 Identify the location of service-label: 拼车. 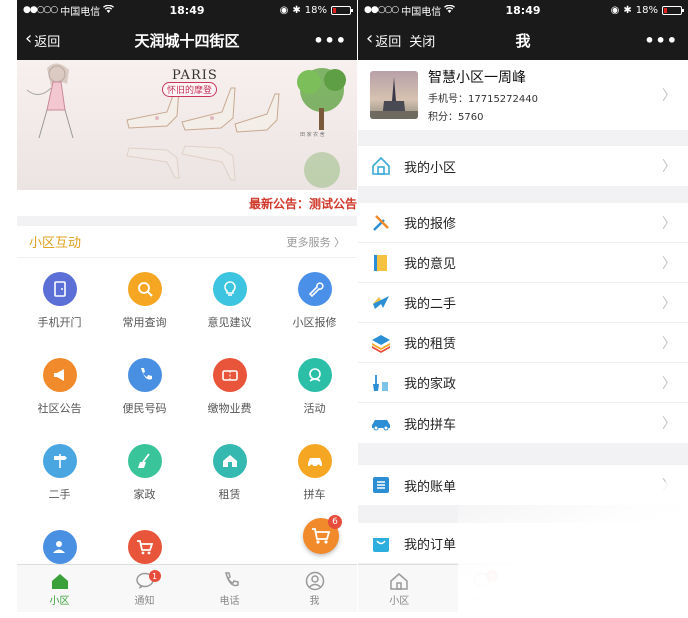
(314, 494).